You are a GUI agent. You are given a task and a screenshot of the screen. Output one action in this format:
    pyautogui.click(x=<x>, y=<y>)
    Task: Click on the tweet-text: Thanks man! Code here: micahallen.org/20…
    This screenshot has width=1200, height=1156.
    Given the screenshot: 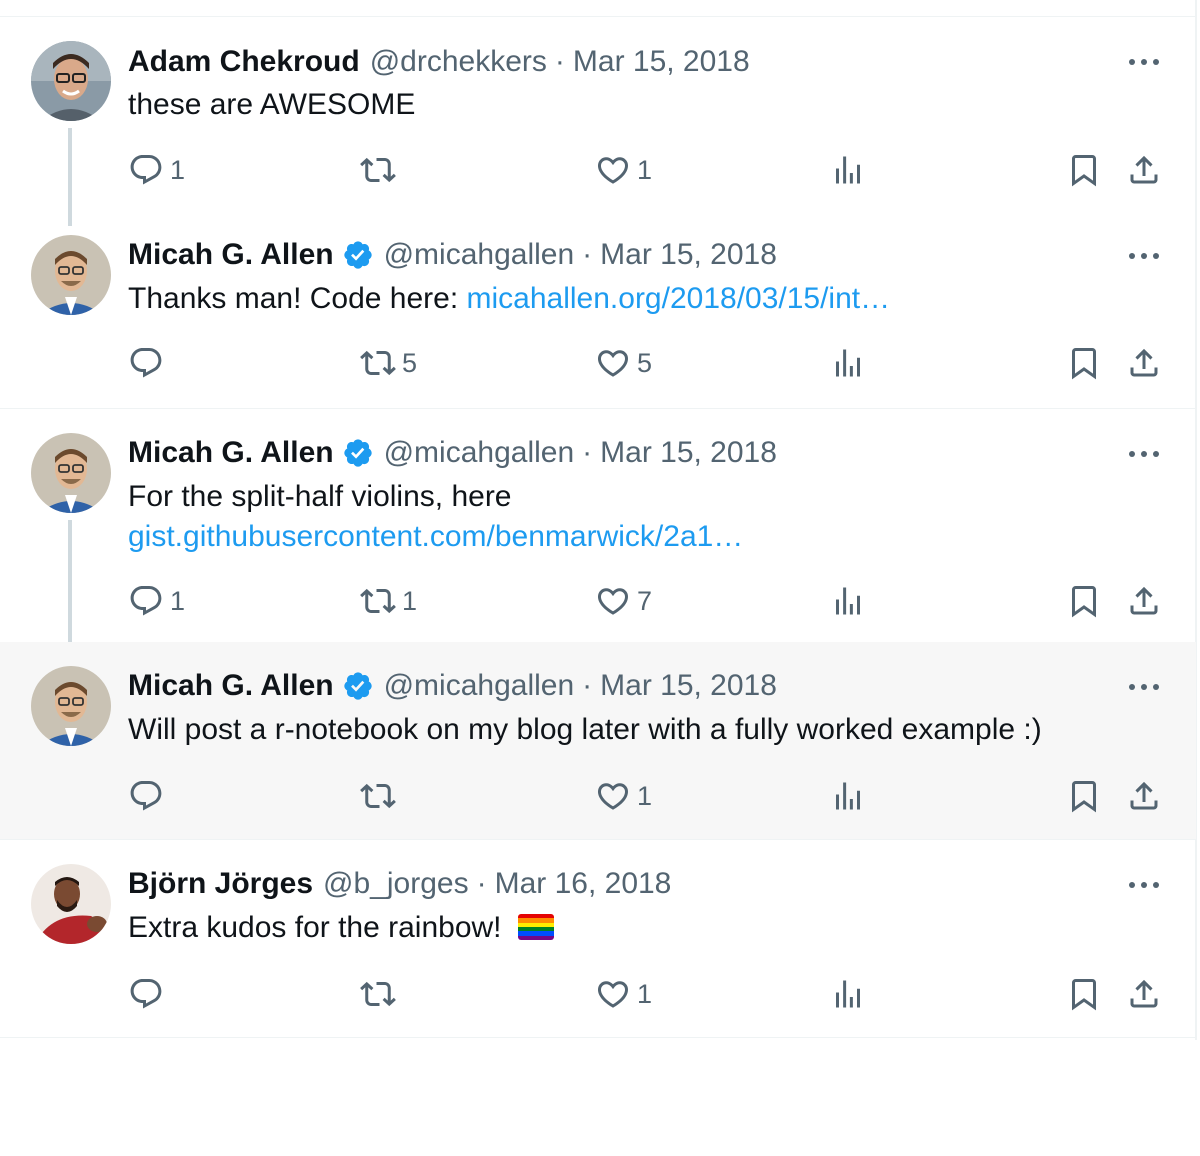 What is the action you would take?
    pyautogui.click(x=509, y=299)
    